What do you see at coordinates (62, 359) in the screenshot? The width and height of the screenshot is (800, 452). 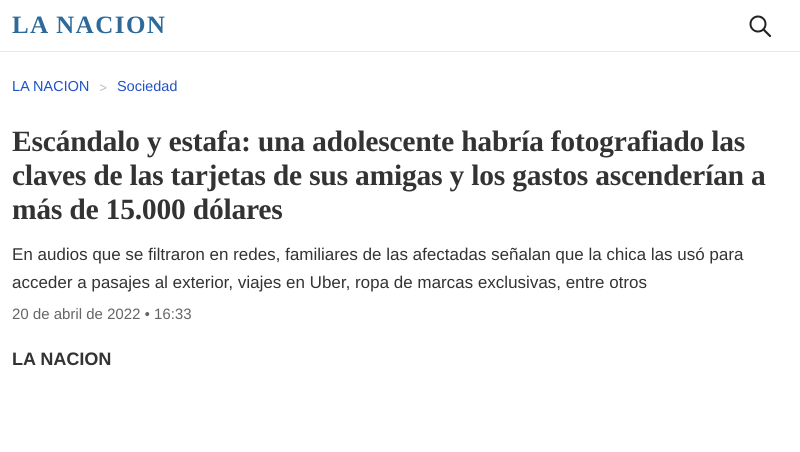 I see `author-name: LA NACION` at bounding box center [62, 359].